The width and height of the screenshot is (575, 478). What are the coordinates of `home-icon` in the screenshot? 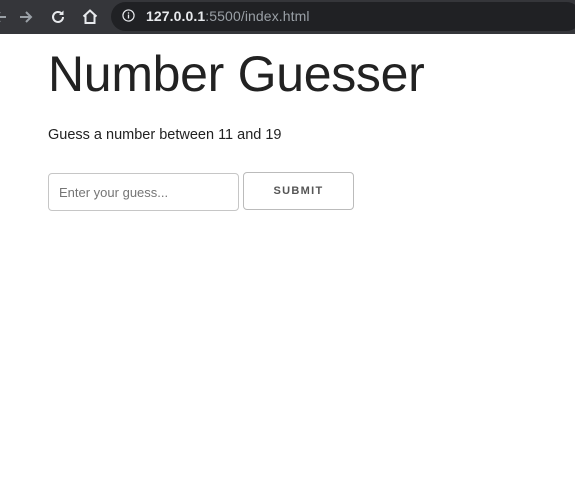 It's located at (90, 16).